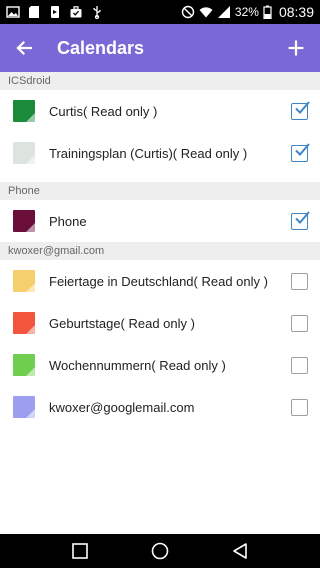 This screenshot has height=568, width=320. I want to click on notification-icons, so click(55, 12).